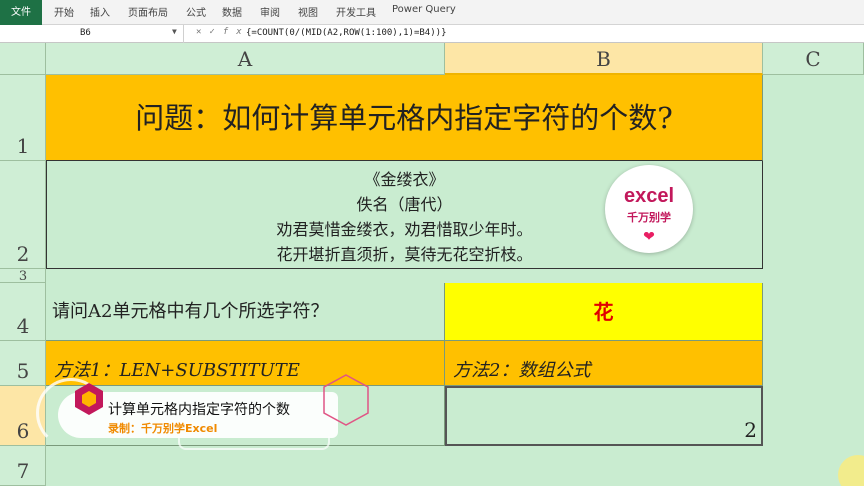 The width and height of the screenshot is (864, 486). Describe the element at coordinates (813, 59) in the screenshot. I see `column-header-c: C` at that location.